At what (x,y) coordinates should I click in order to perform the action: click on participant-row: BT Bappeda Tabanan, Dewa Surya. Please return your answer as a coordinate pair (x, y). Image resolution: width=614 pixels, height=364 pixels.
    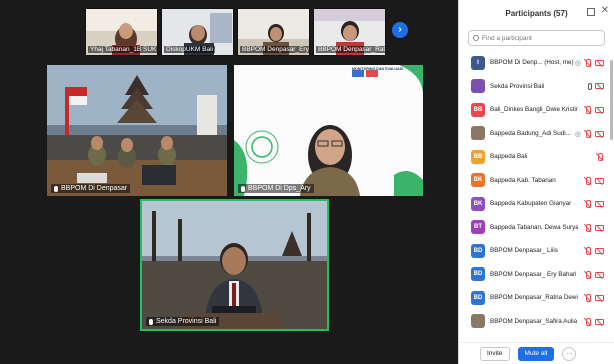
    Looking at the image, I should click on (534, 228).